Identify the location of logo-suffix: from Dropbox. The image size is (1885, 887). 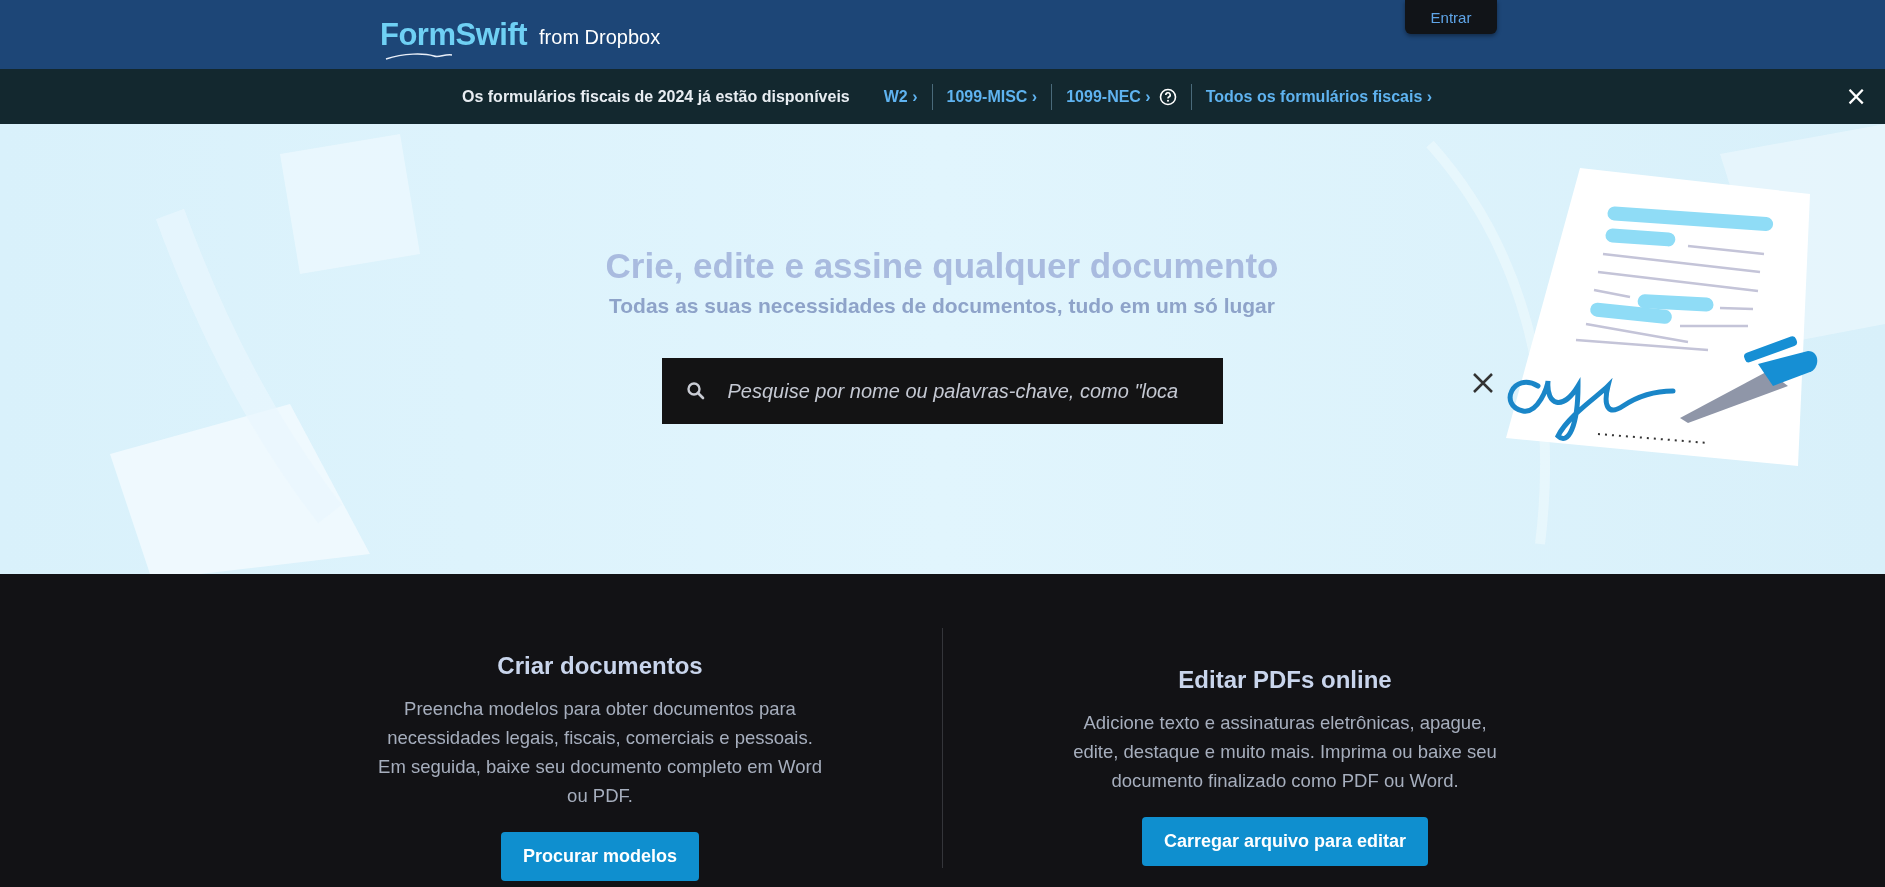
(600, 37).